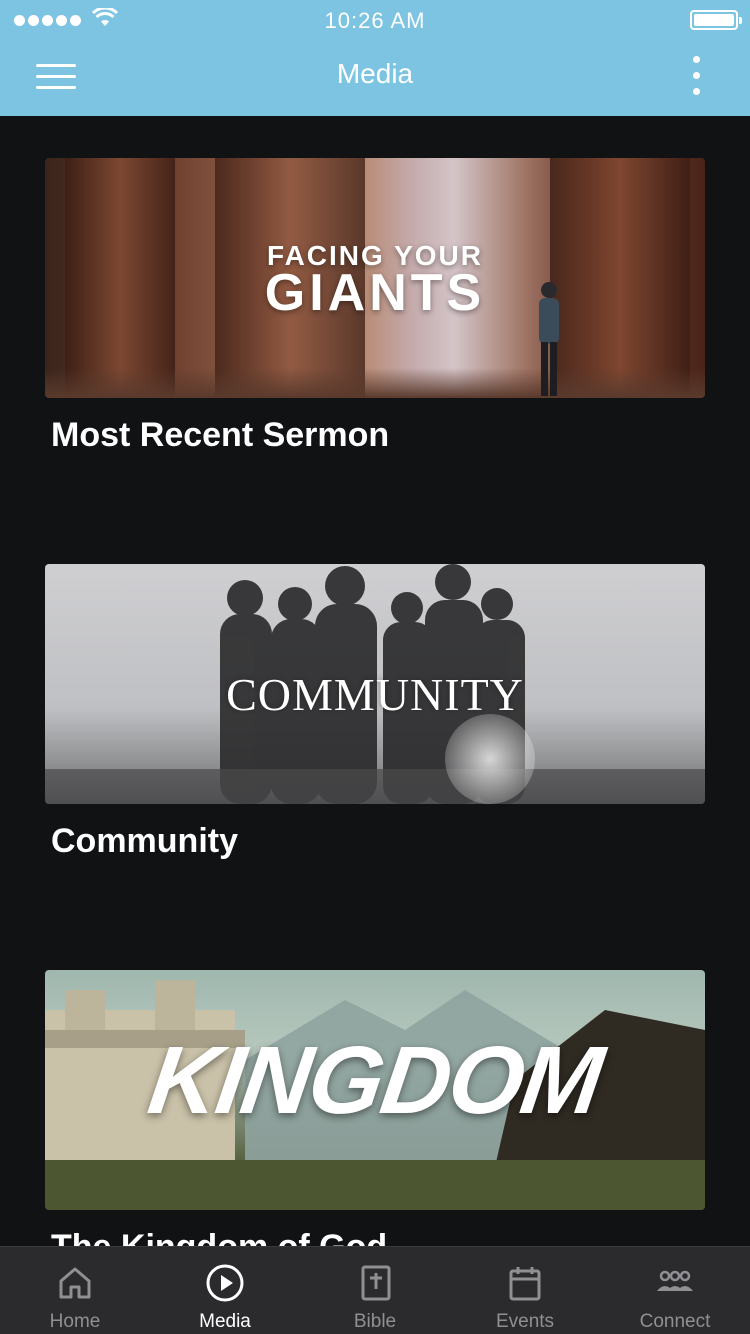 Image resolution: width=750 pixels, height=1334 pixels. I want to click on hiker-figure, so click(549, 339).